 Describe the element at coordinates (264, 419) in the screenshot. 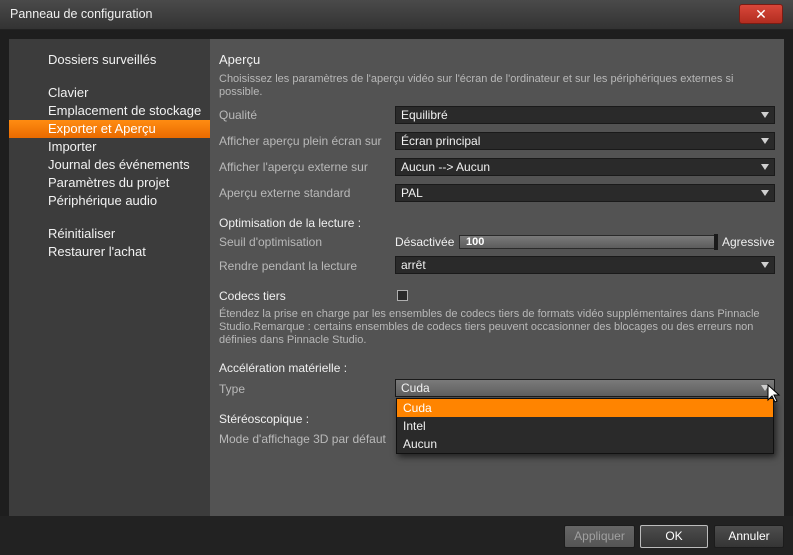

I see `stereo-section-title: Stéréoscopique :` at that location.